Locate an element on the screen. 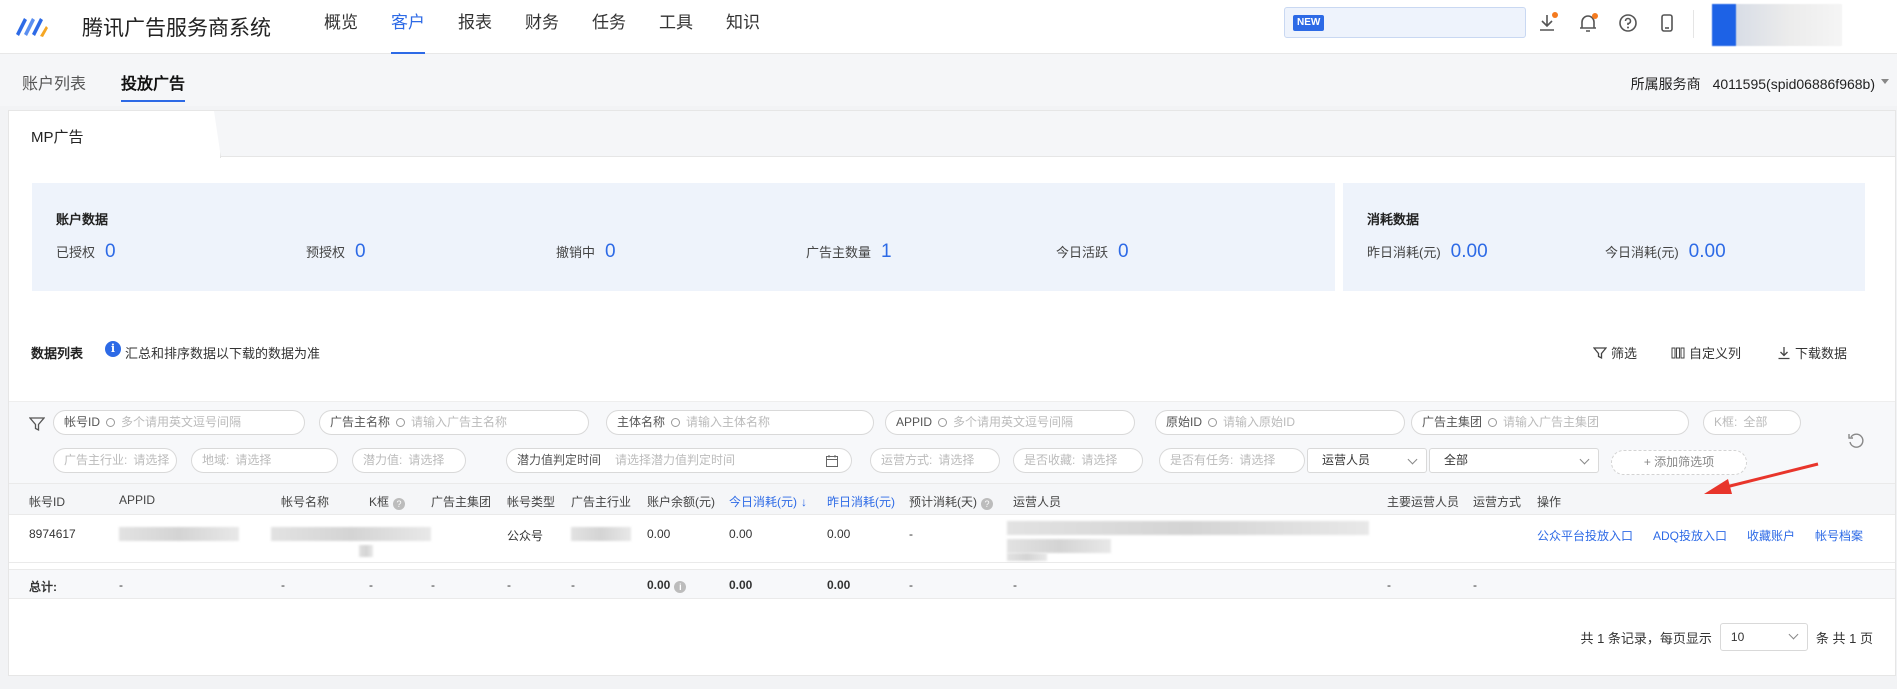  filter-placeholder: 多个请用英文逗号间隔 is located at coordinates (181, 422).